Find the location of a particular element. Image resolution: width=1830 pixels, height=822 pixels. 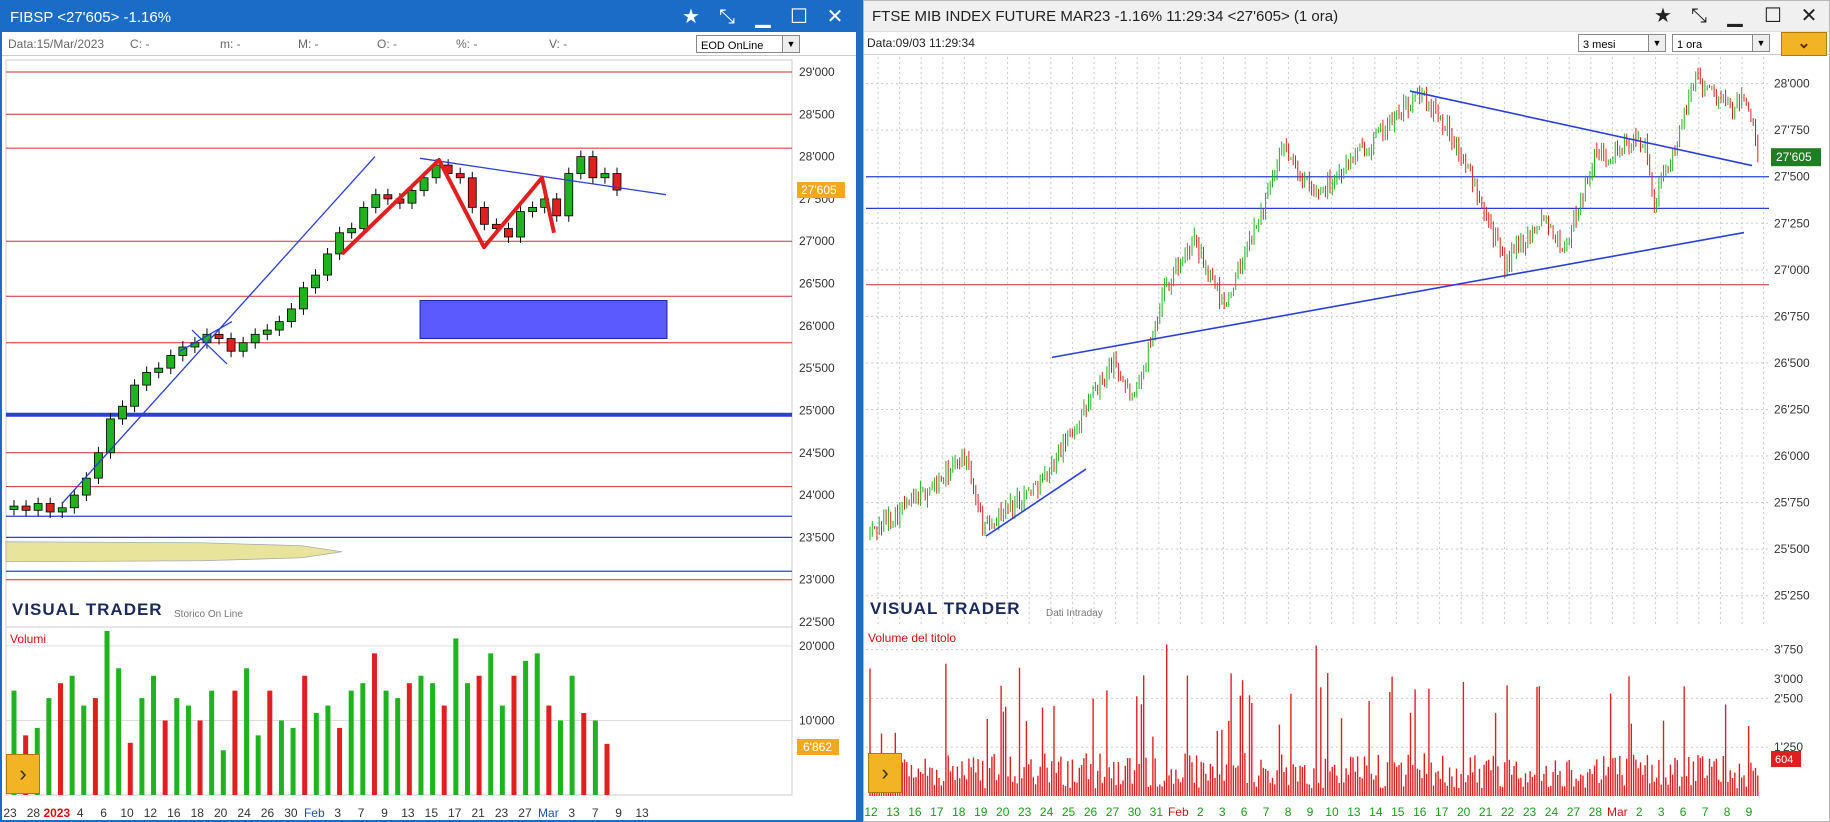

date-axis-label: 28 is located at coordinates (34, 813).